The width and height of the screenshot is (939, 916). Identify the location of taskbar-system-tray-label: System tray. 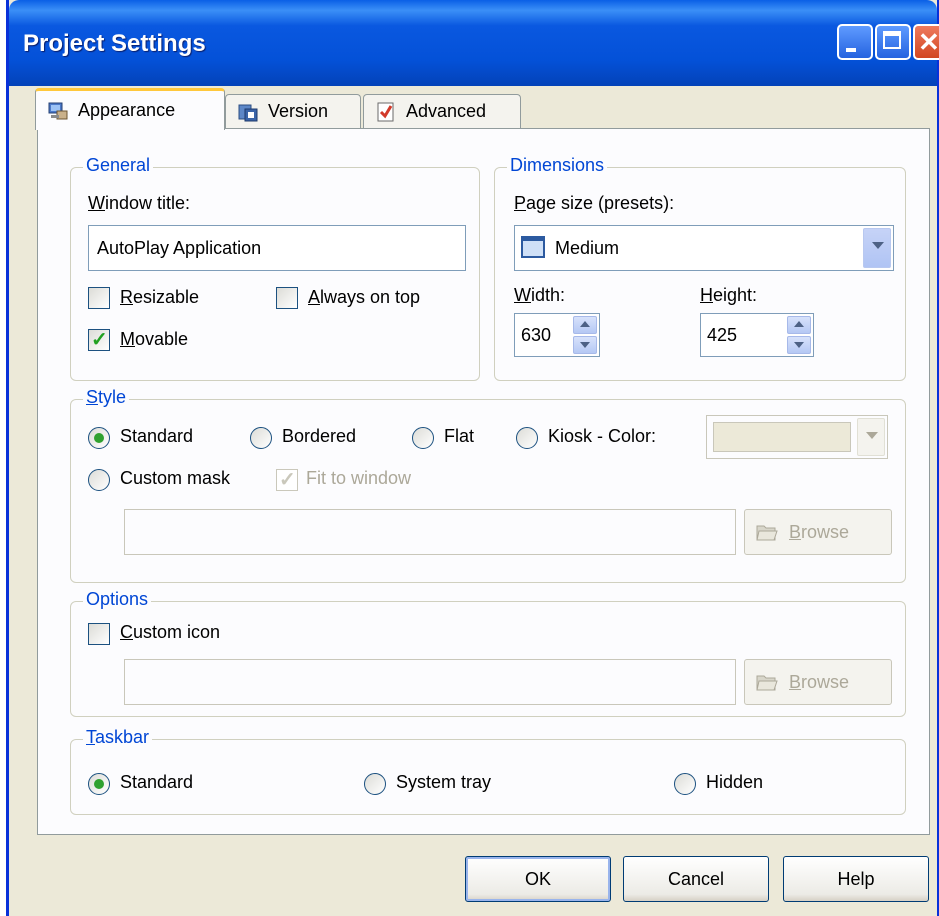
(444, 782).